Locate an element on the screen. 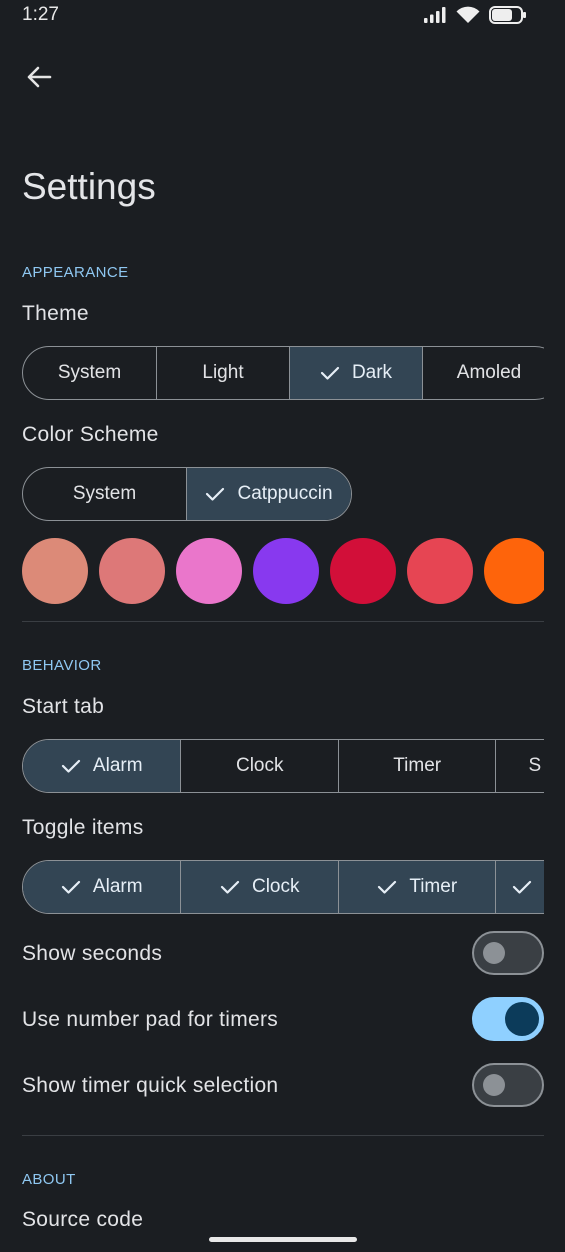 This screenshot has width=565, height=1252. option-label: Light is located at coordinates (223, 372).